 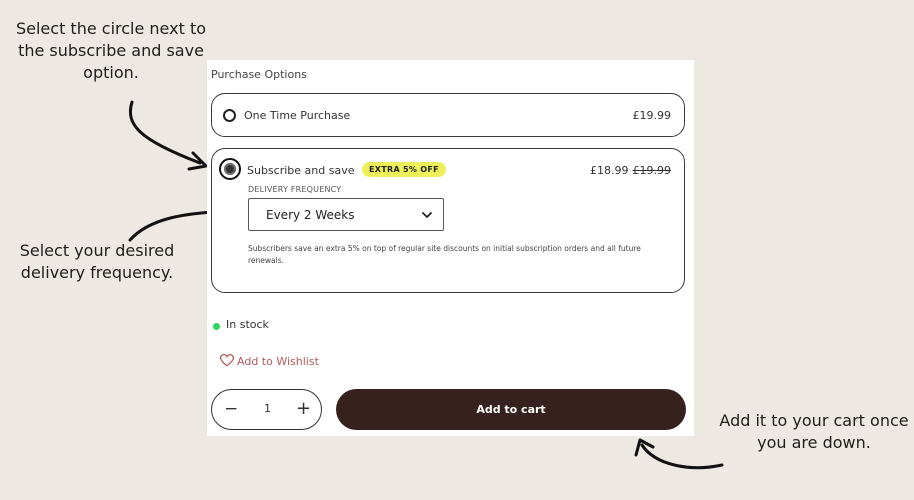 I want to click on one-time-price: £19.99, so click(x=652, y=115).